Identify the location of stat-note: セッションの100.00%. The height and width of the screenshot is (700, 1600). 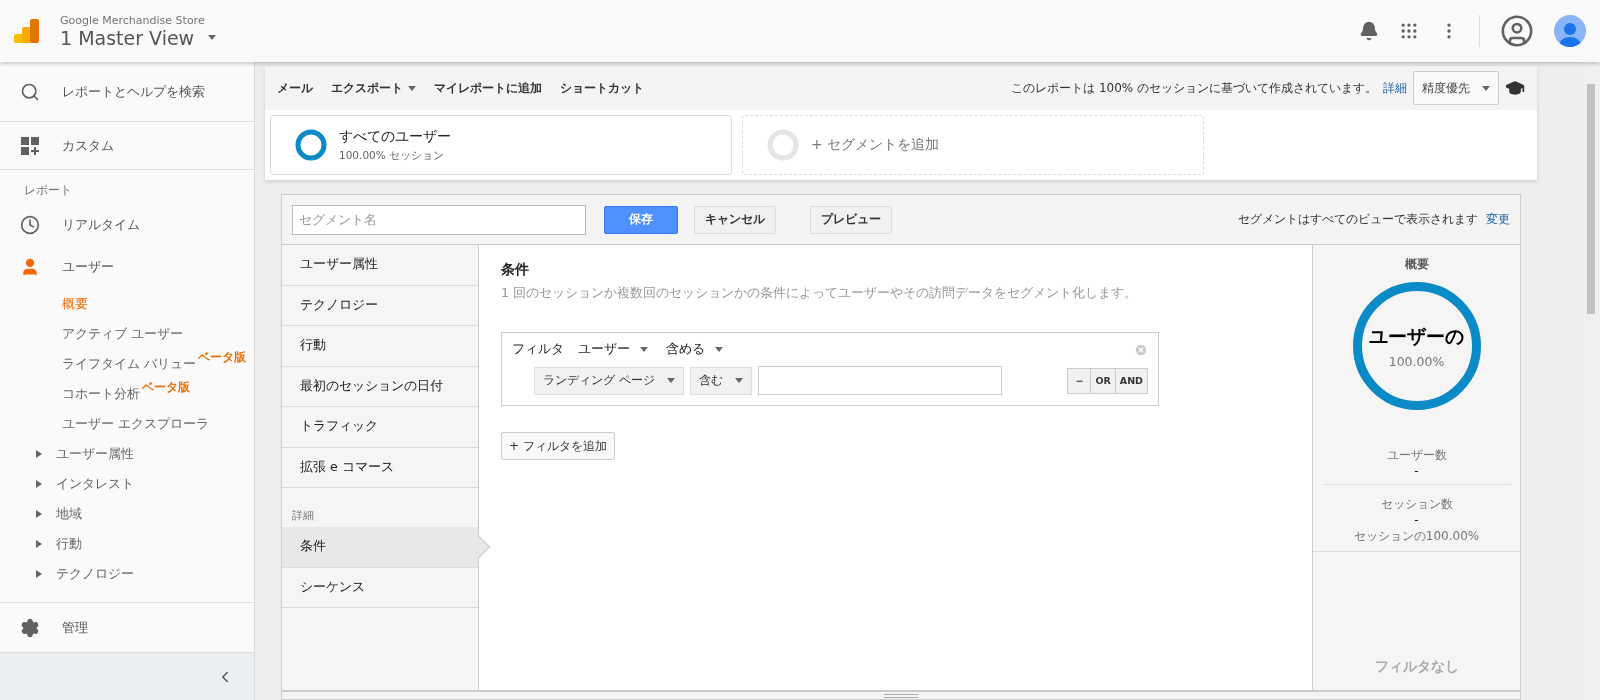
(1416, 536).